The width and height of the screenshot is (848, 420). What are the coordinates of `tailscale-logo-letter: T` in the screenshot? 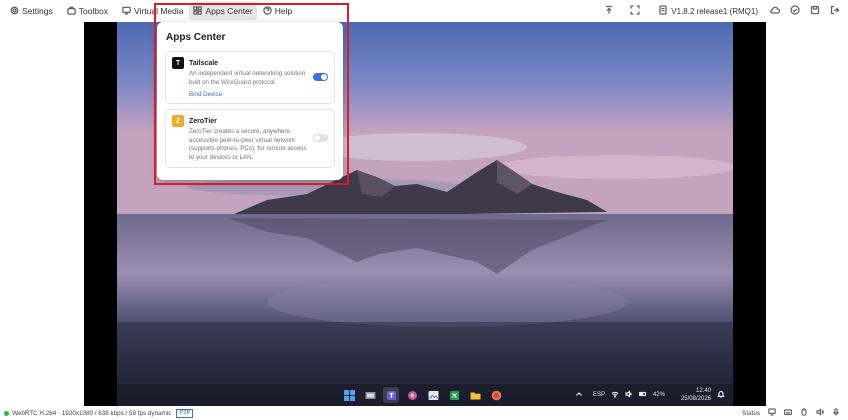 It's located at (178, 63).